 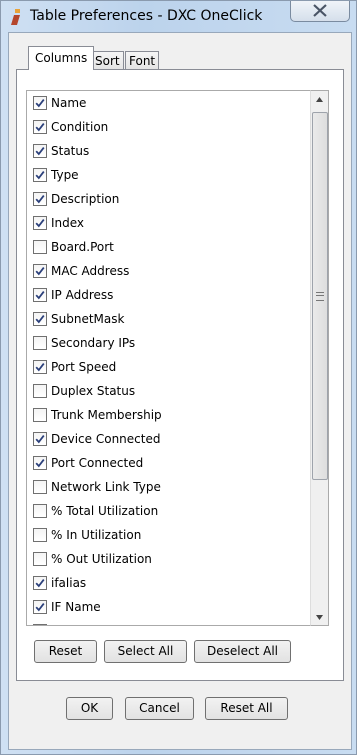 What do you see at coordinates (80, 127) in the screenshot?
I see `column-option-label: Condition` at bounding box center [80, 127].